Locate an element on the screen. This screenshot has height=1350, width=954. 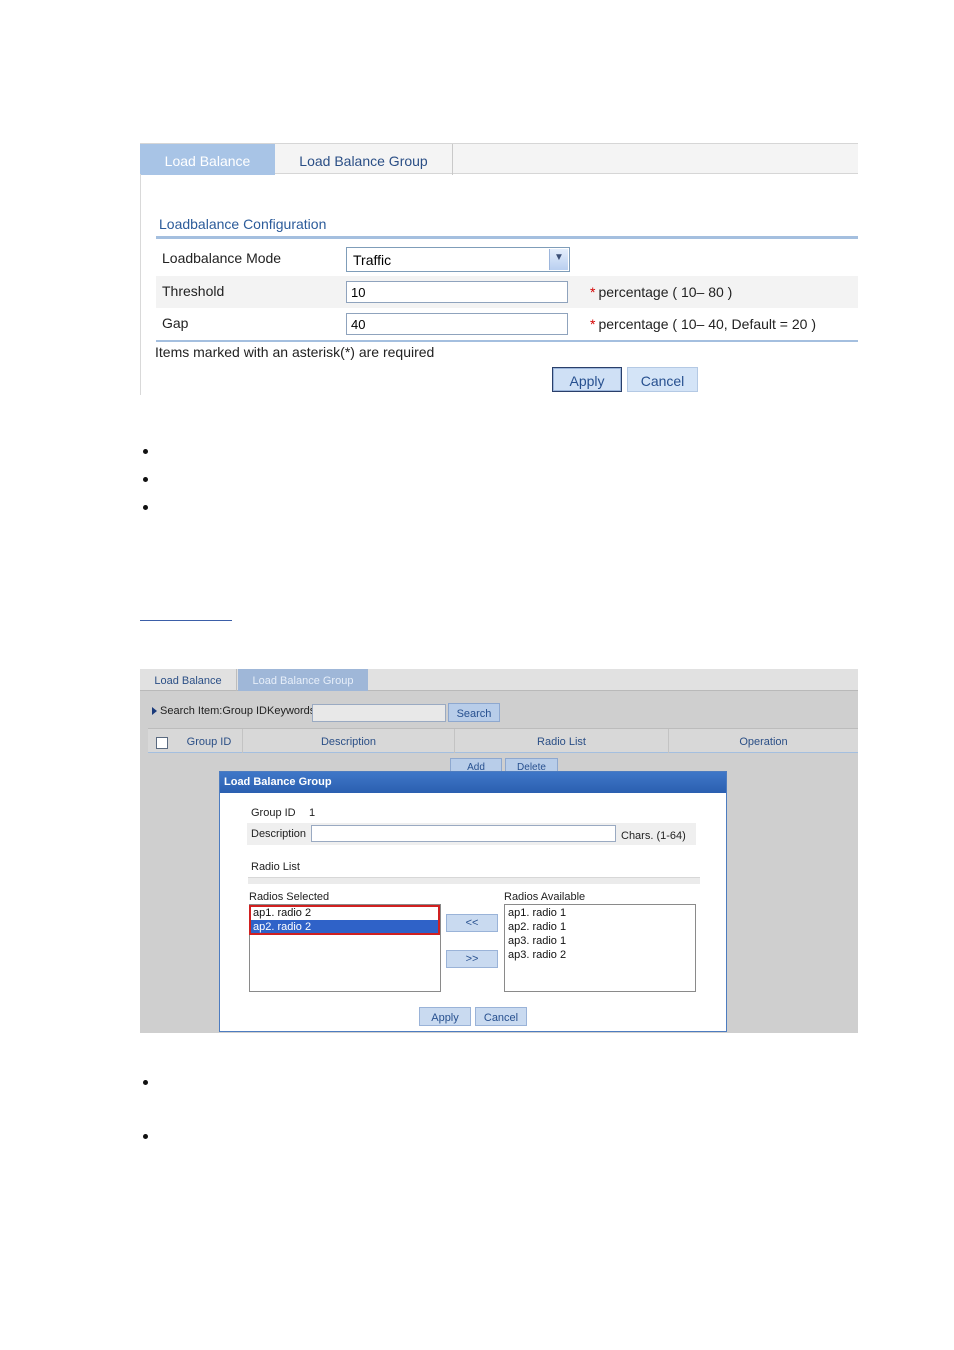
threshold-hint: * percentage ( 10– 80 ) is located at coordinates (661, 292).